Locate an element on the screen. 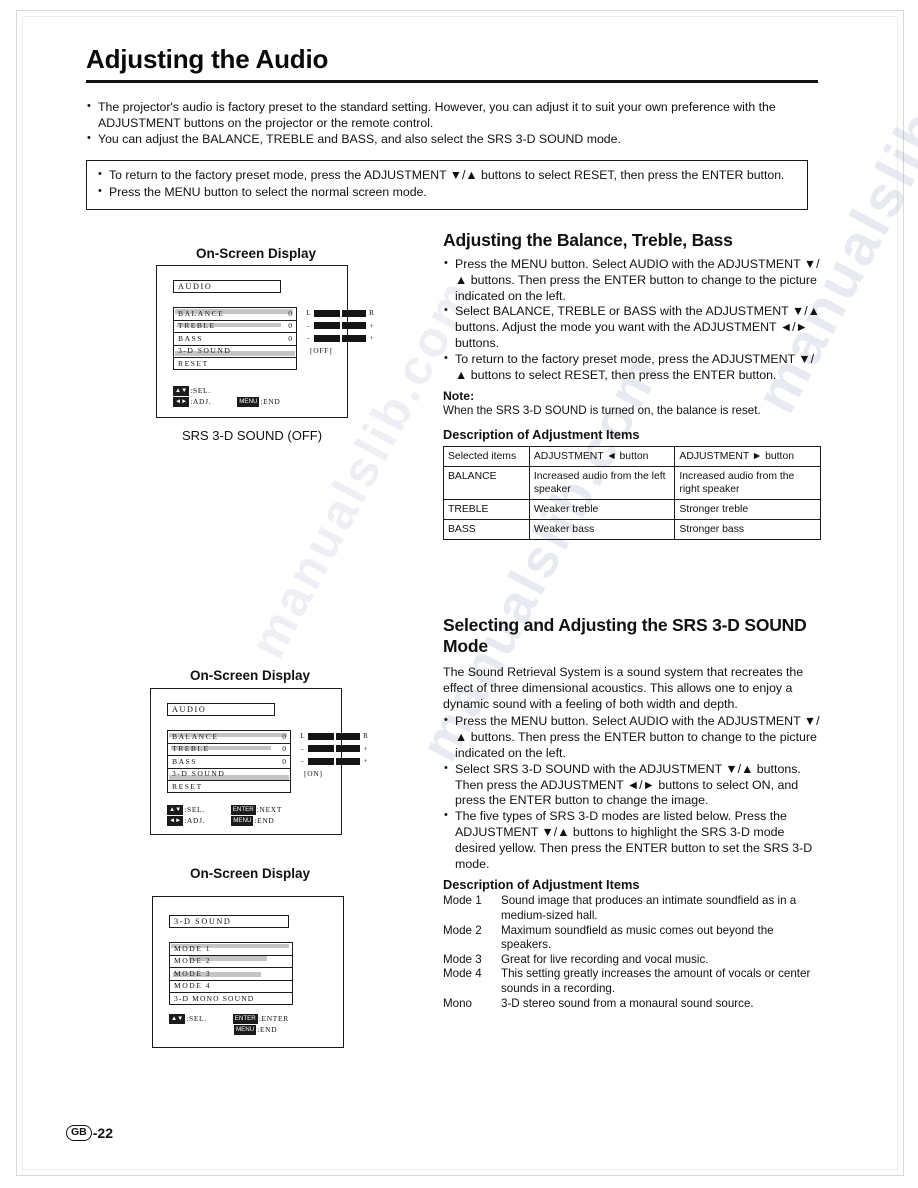 The image size is (918, 1188). osd3-item-3d-mono-sound: 3-D MONO SOUND is located at coordinates (231, 998).